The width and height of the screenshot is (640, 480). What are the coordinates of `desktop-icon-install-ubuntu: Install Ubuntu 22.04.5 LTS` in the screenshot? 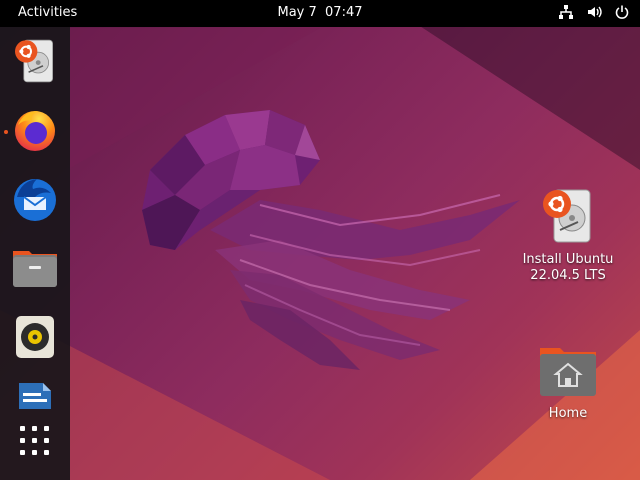 It's located at (568, 234).